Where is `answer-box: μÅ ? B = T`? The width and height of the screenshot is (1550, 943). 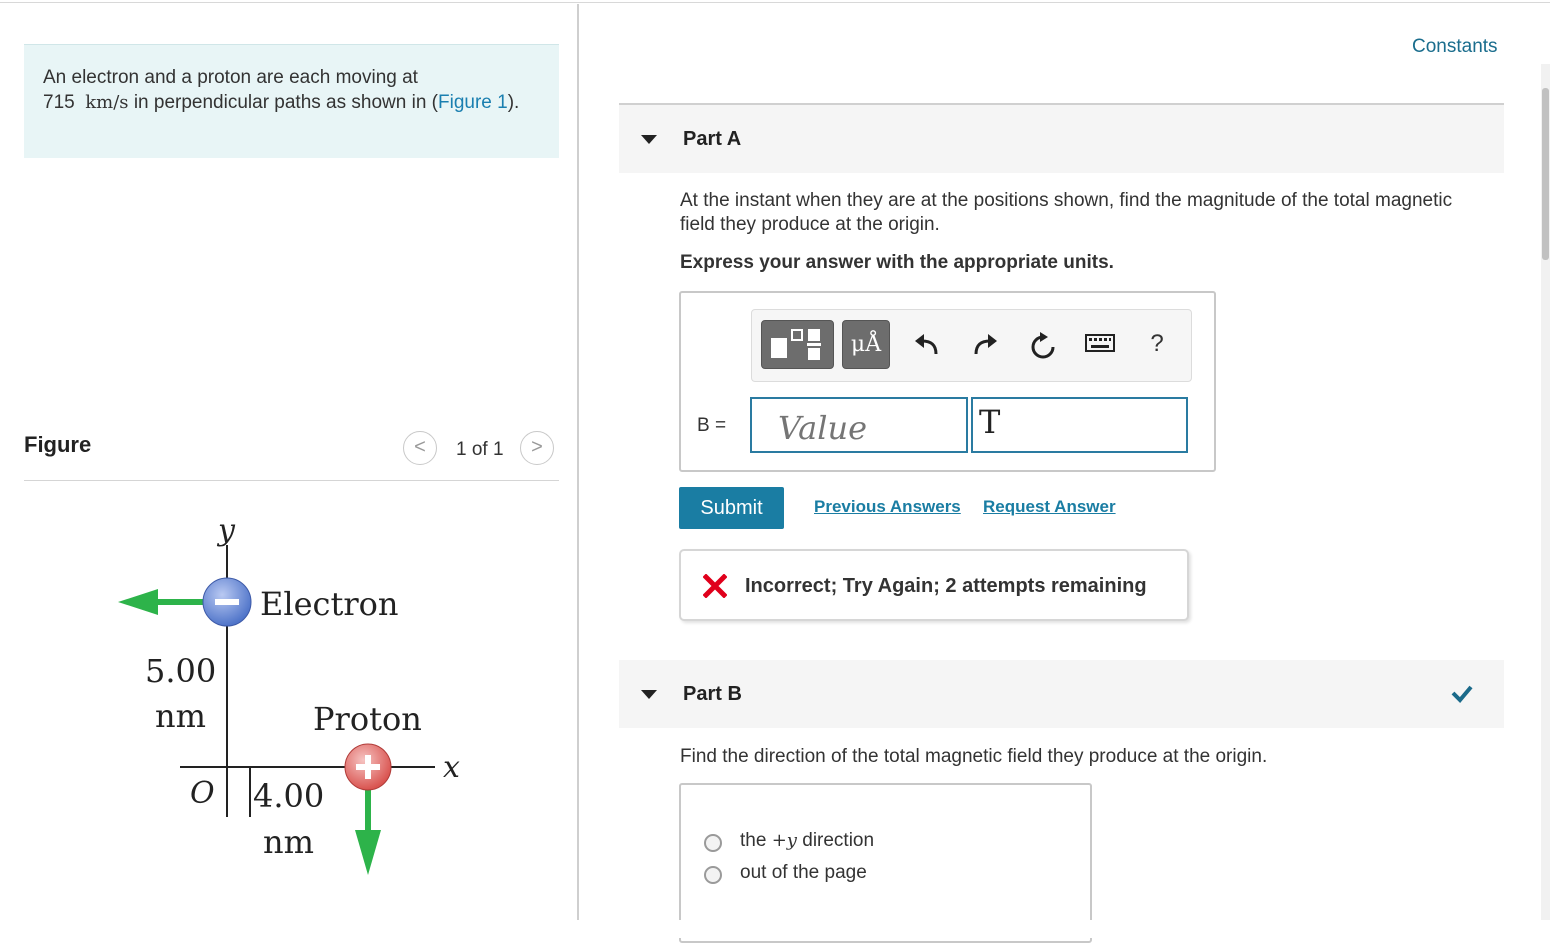 answer-box: μÅ ? B = T is located at coordinates (947, 381).